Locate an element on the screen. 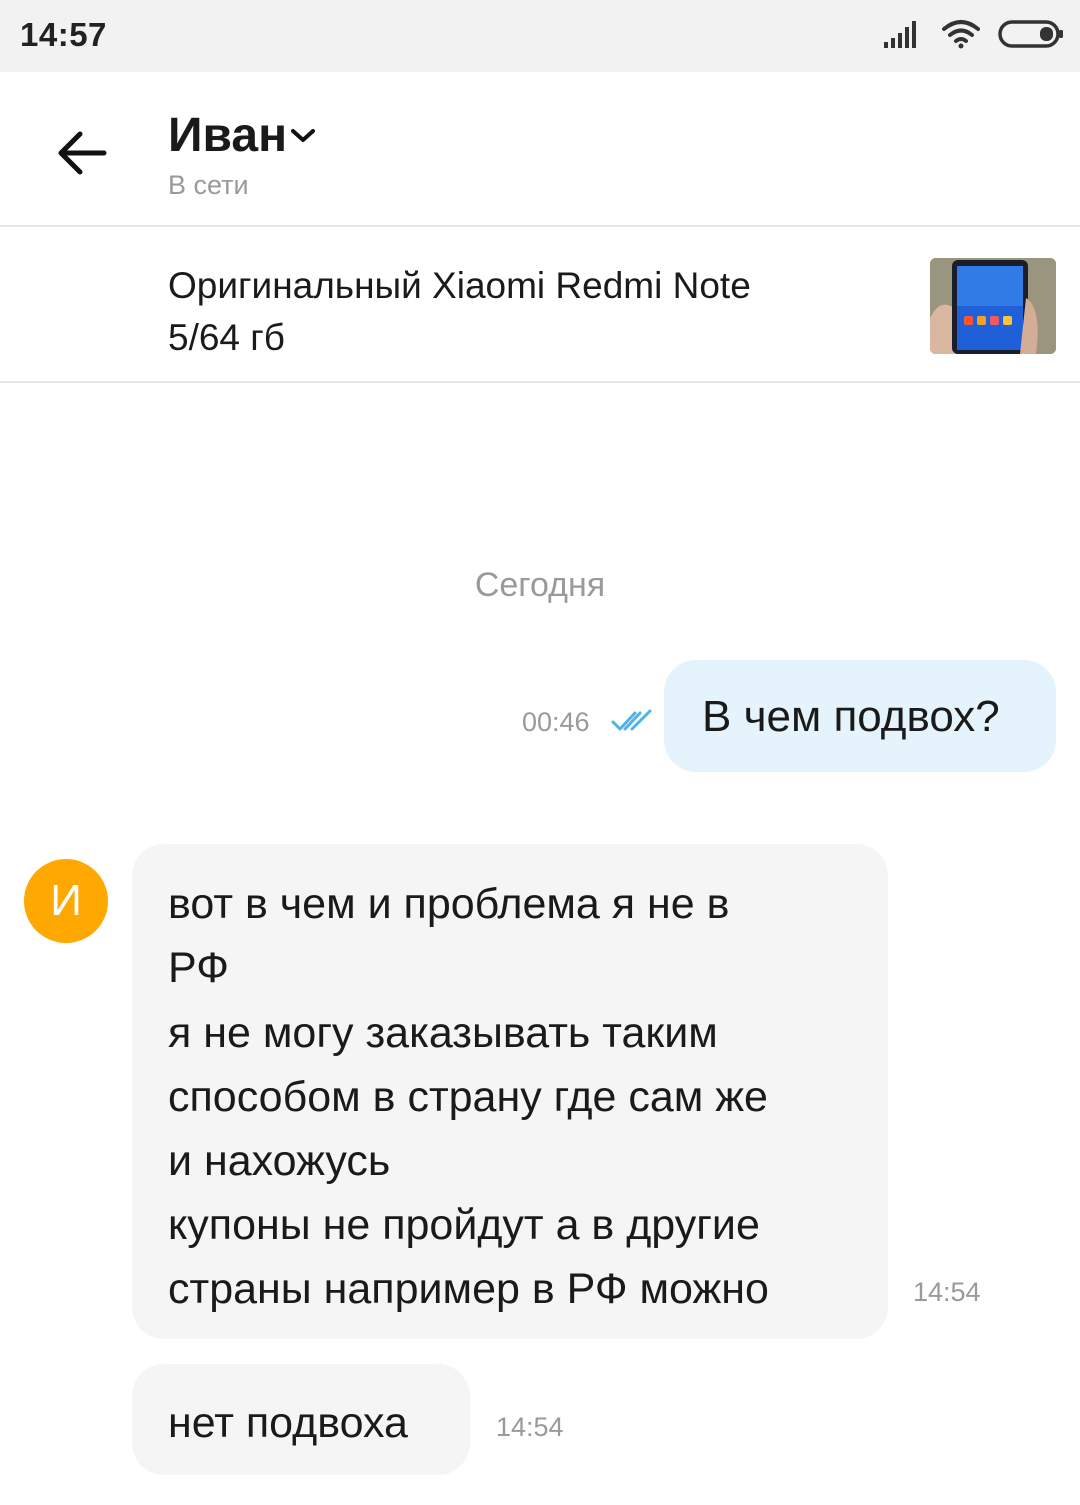 Image resolution: width=1080 pixels, height=1505 pixels. back-button is located at coordinates (83, 153).